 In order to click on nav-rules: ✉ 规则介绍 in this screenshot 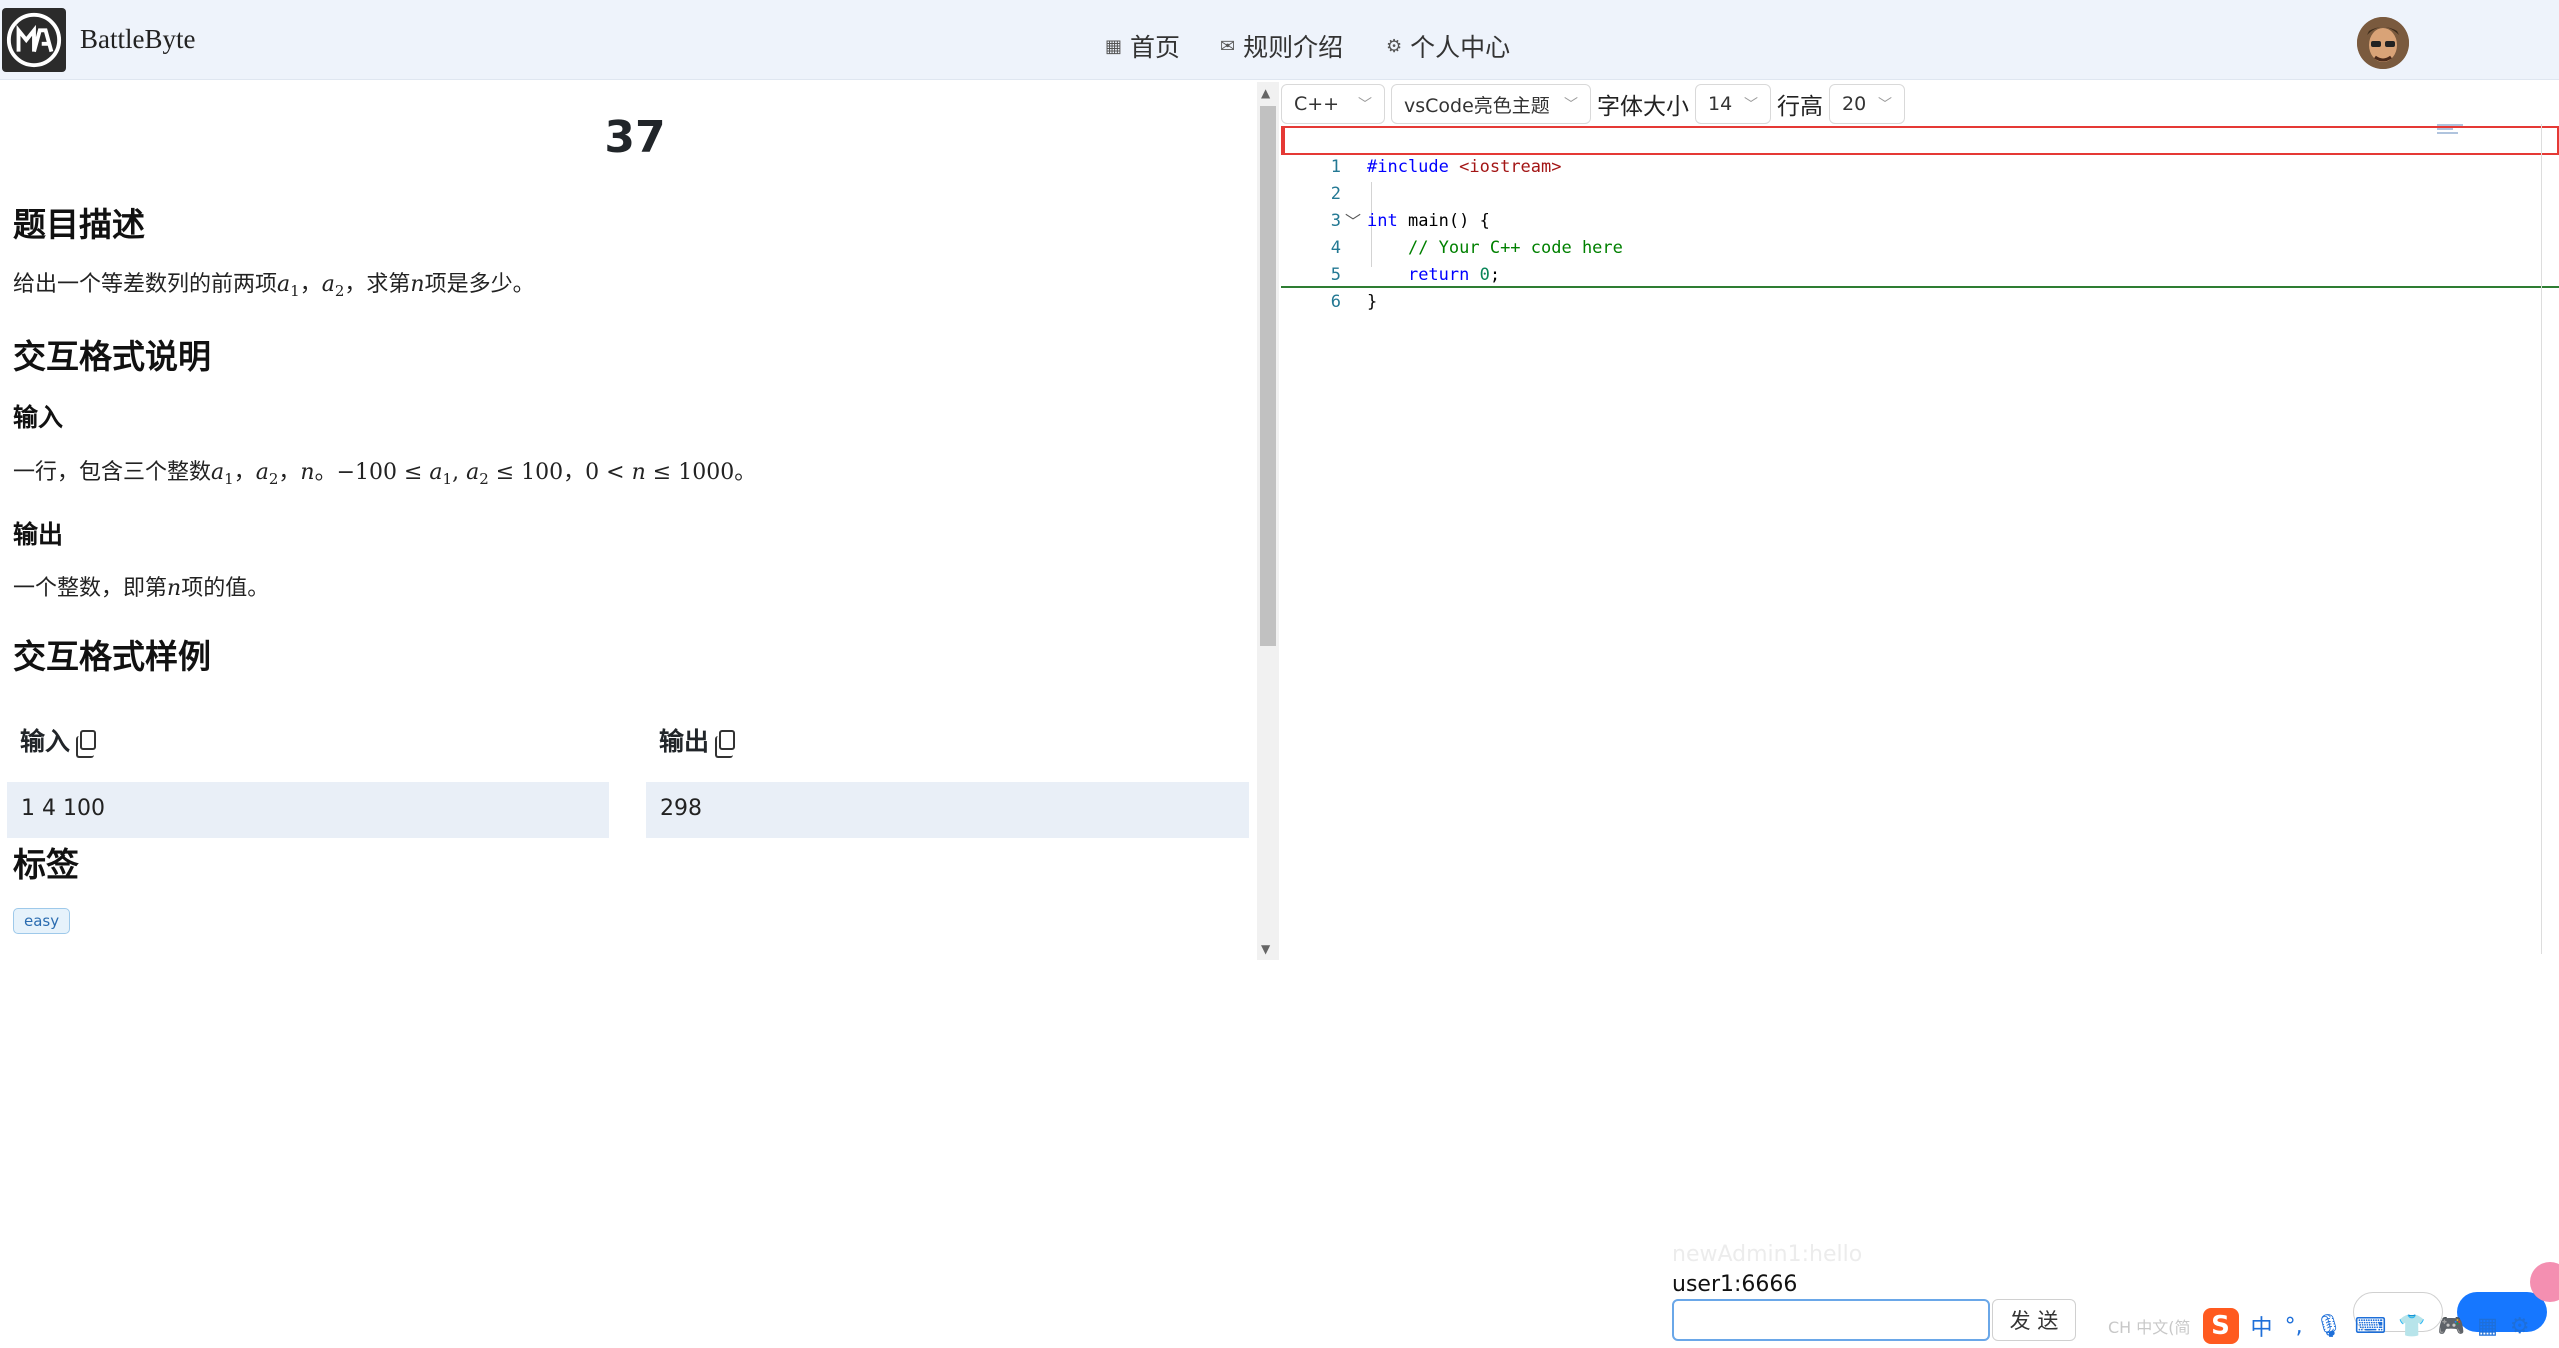, I will do `click(1281, 46)`.